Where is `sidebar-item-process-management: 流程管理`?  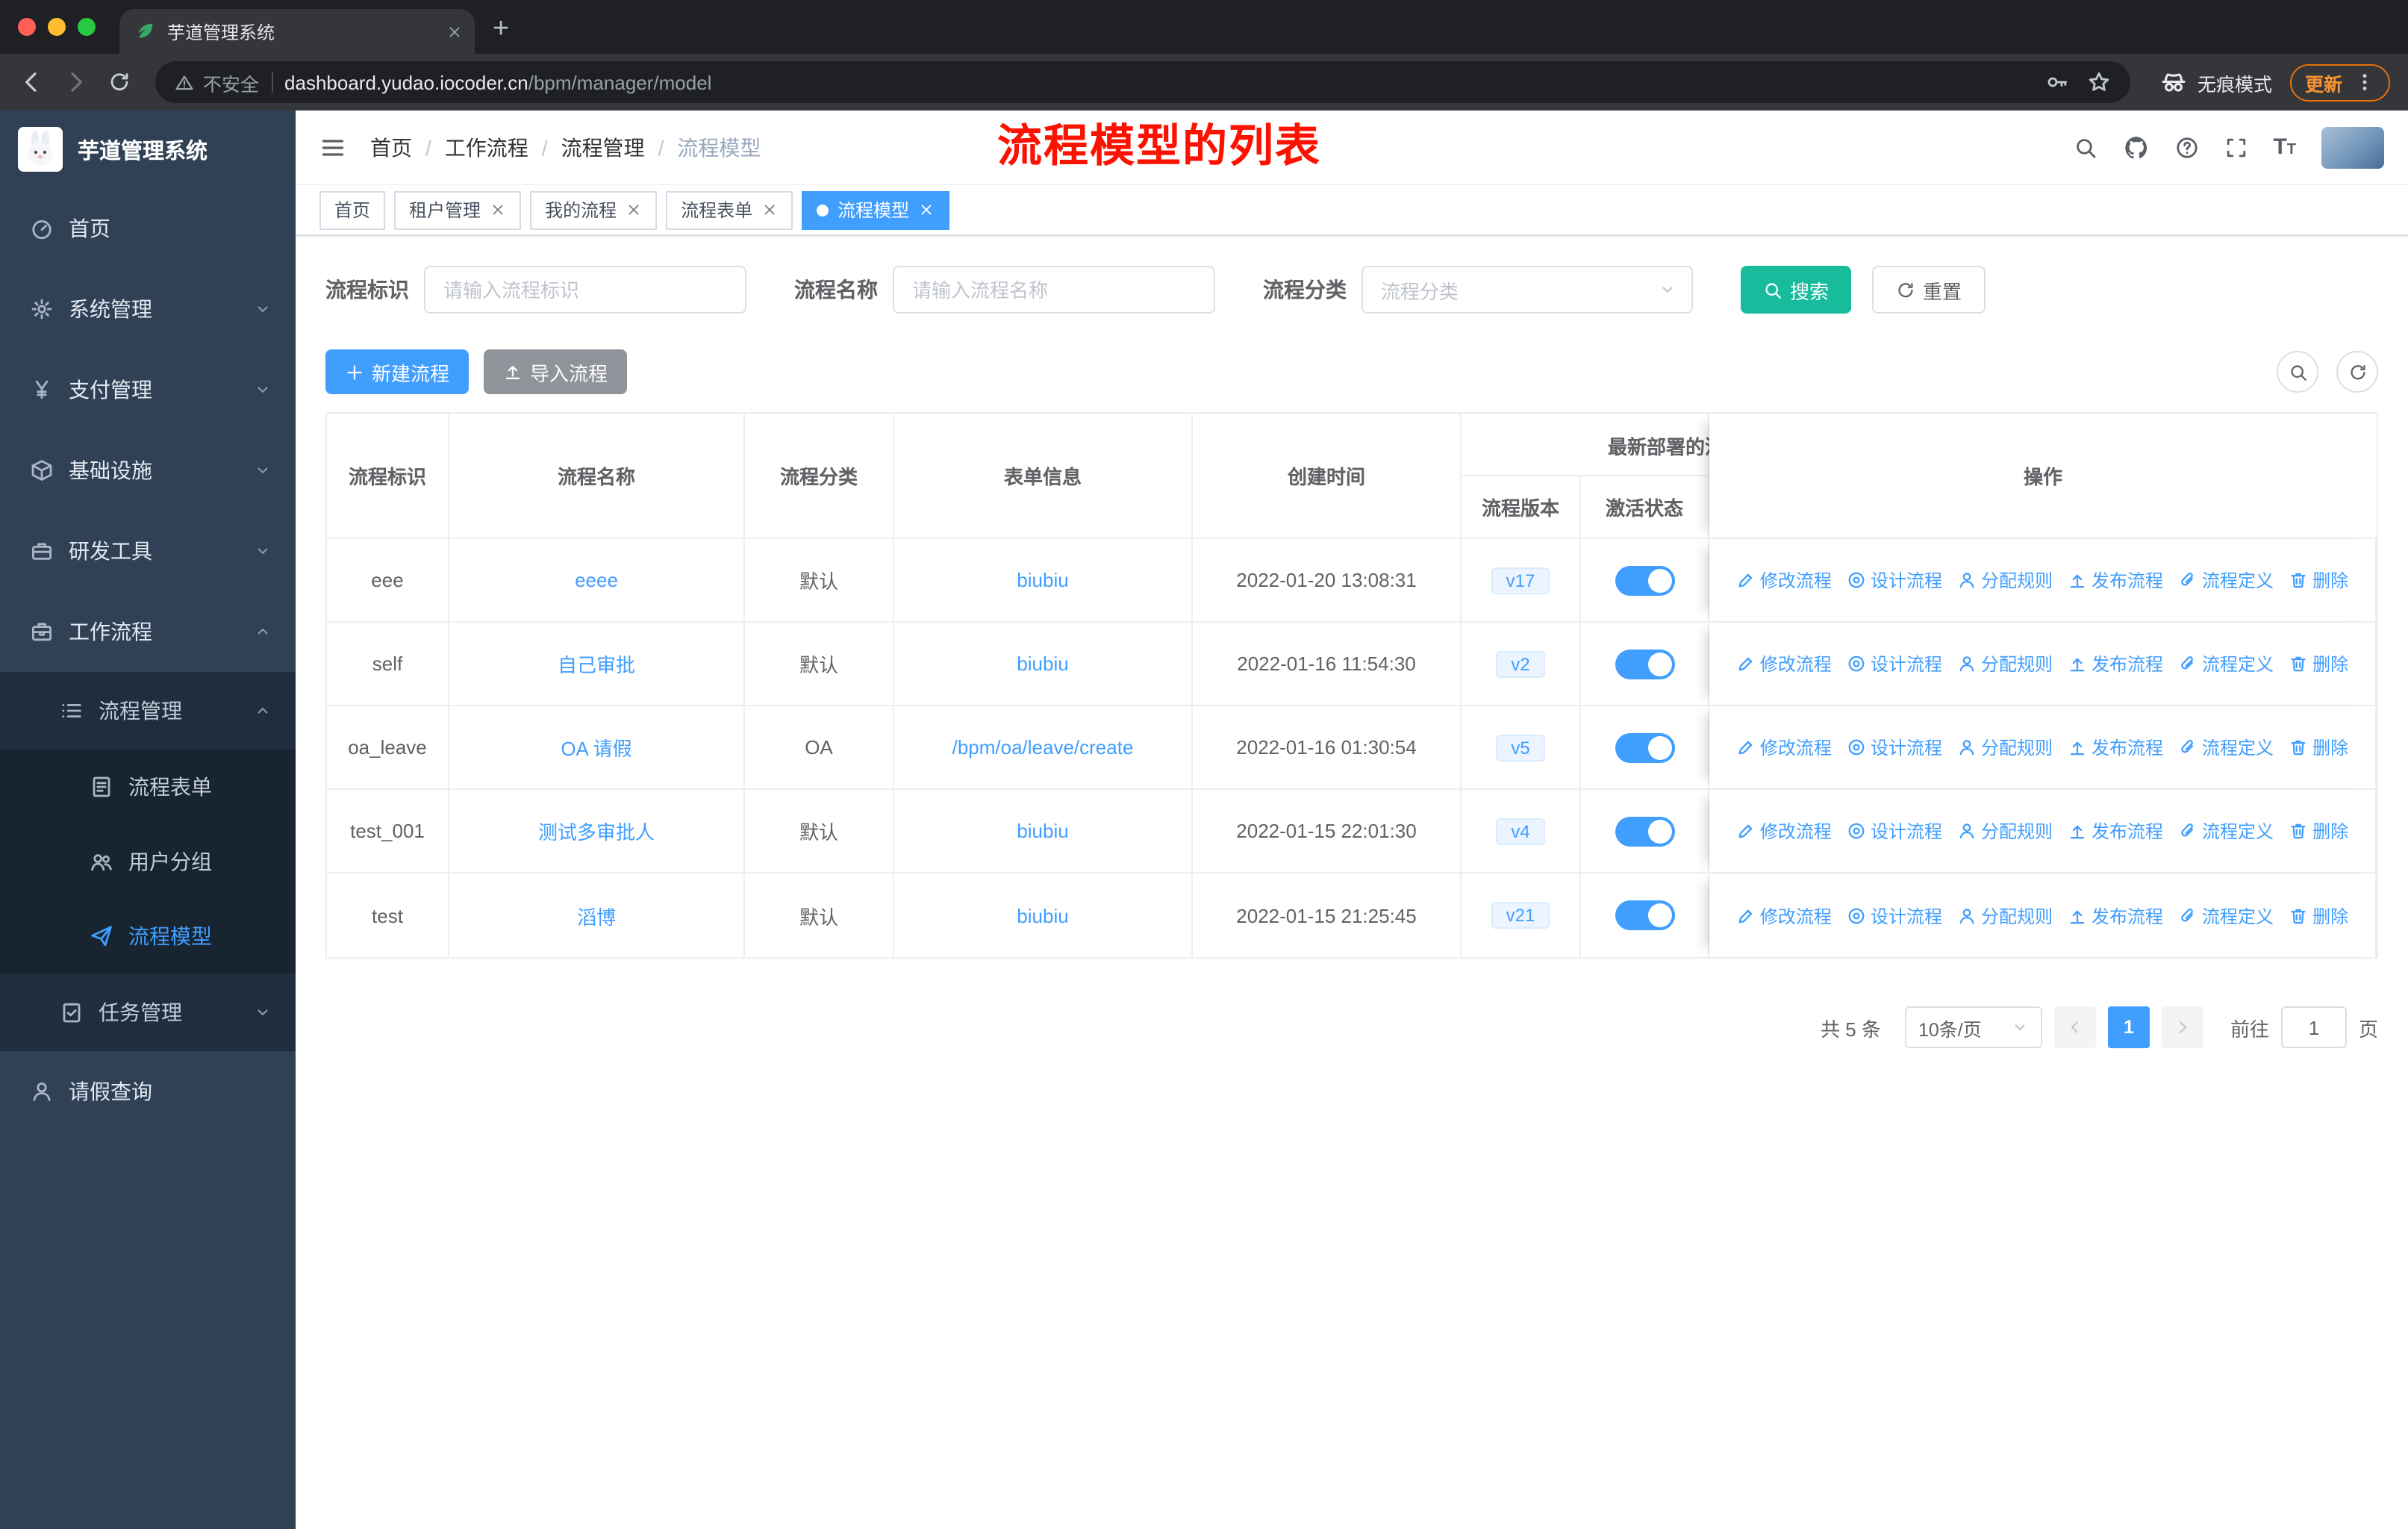 sidebar-item-process-management: 流程管理 is located at coordinates (148, 711).